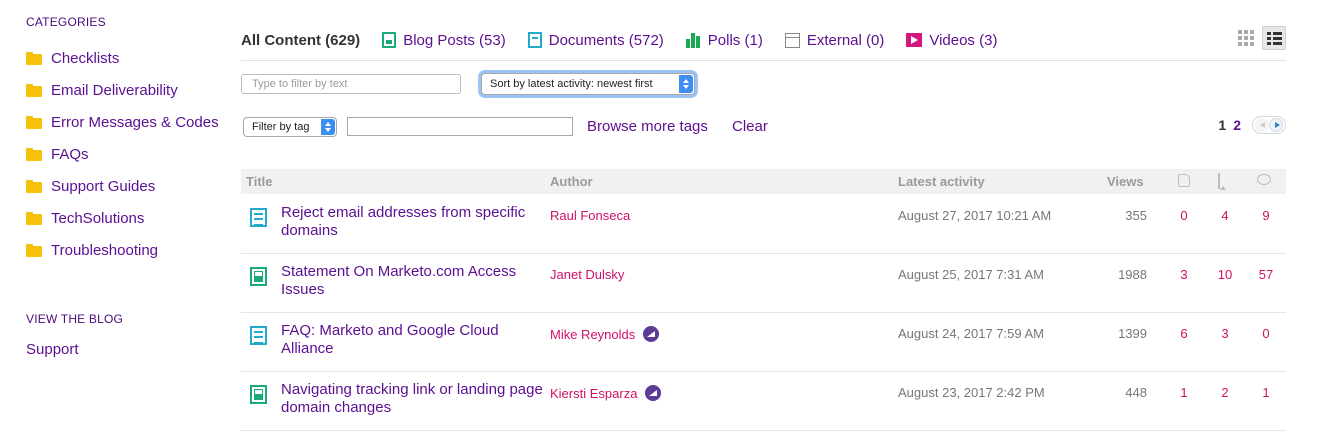  Describe the element at coordinates (1260, 38) in the screenshot. I see `view-toggle` at that location.